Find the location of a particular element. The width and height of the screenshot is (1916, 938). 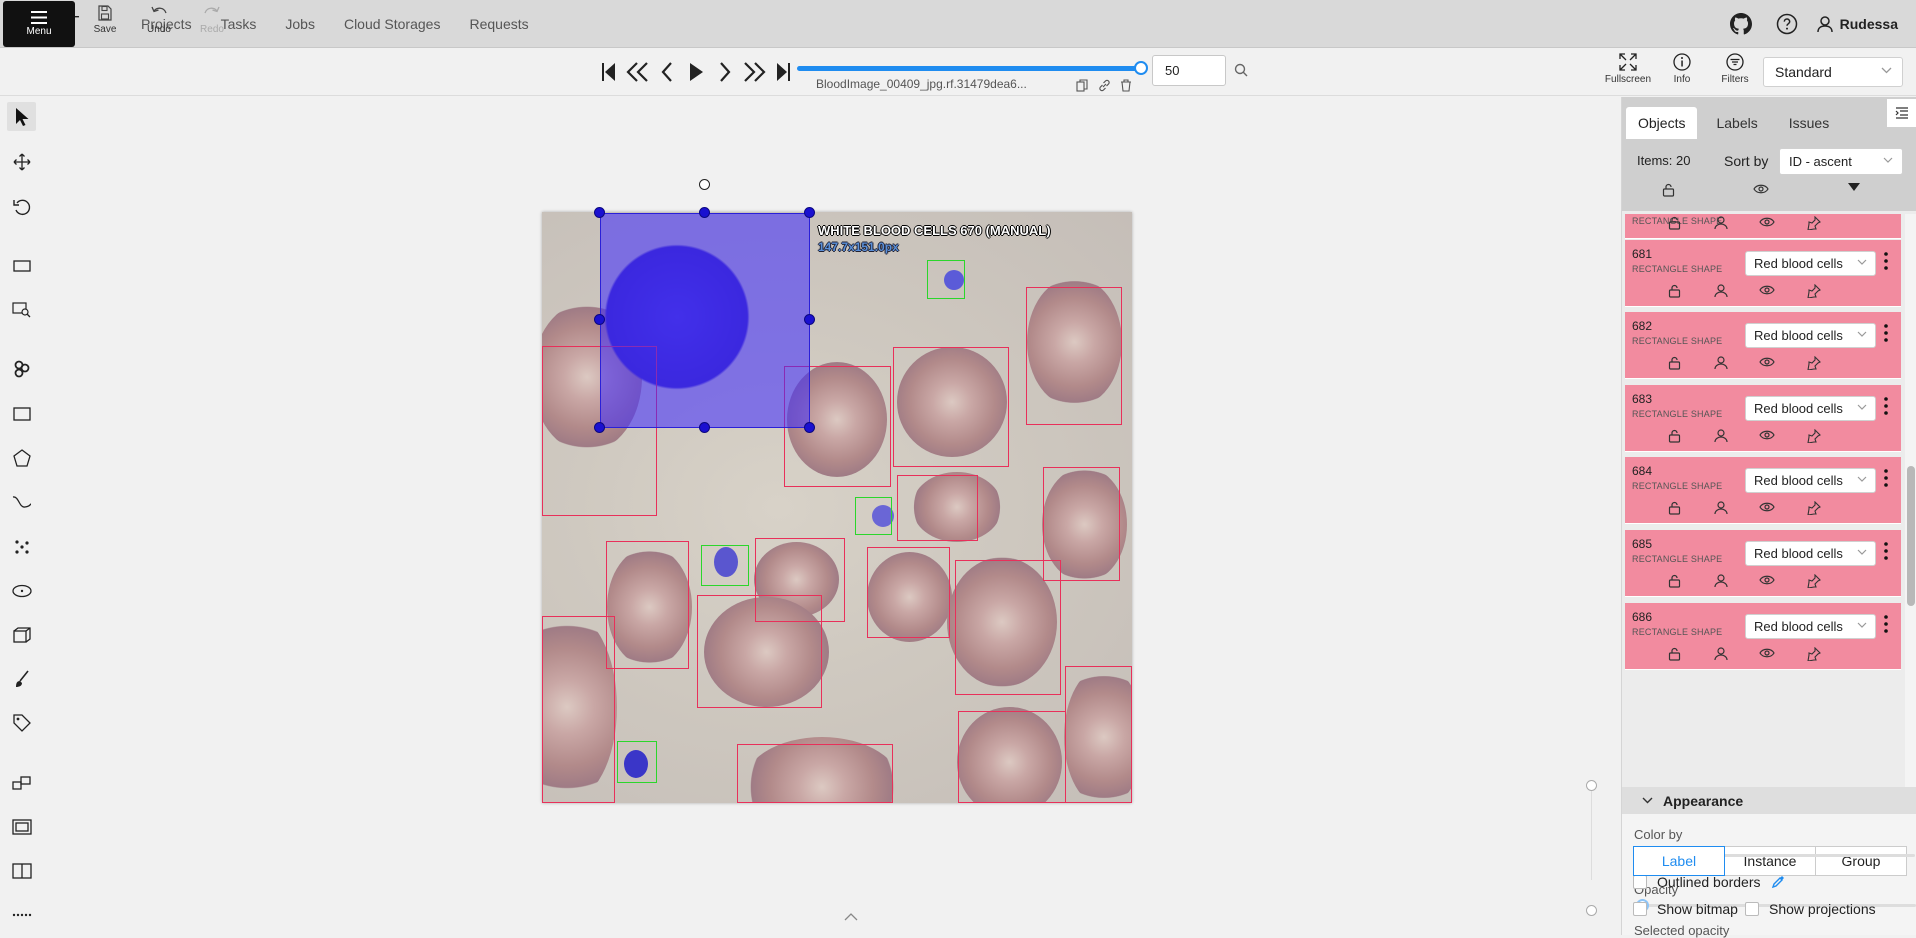

cursor-tool is located at coordinates (21, 116).